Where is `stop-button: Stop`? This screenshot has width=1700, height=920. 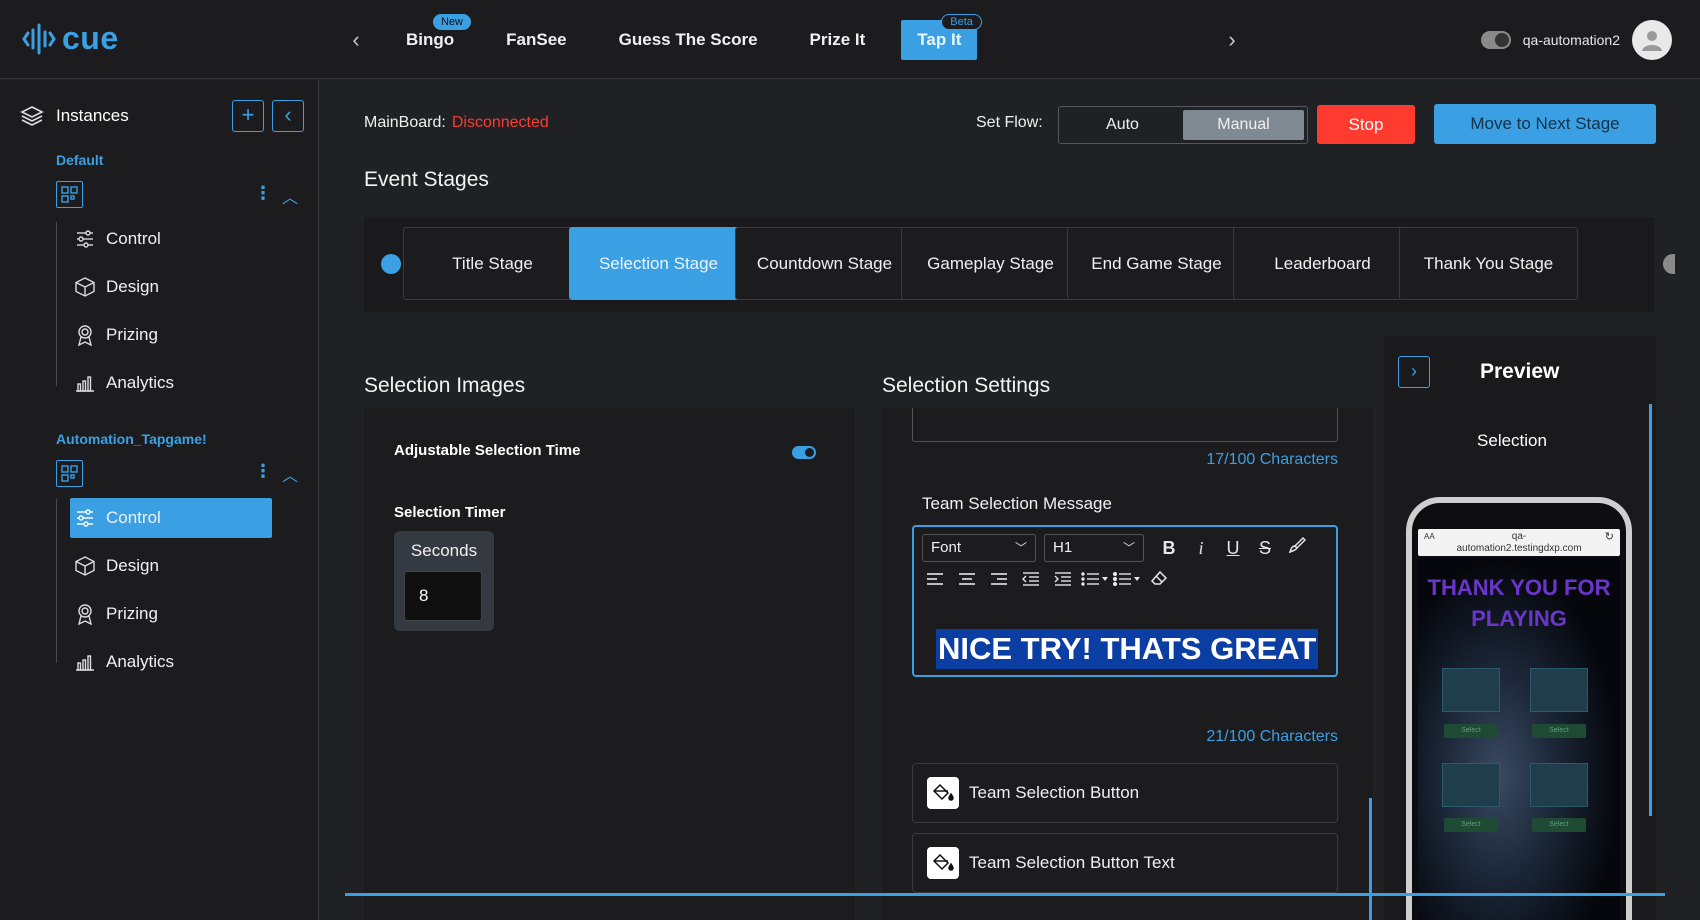 stop-button: Stop is located at coordinates (1366, 124).